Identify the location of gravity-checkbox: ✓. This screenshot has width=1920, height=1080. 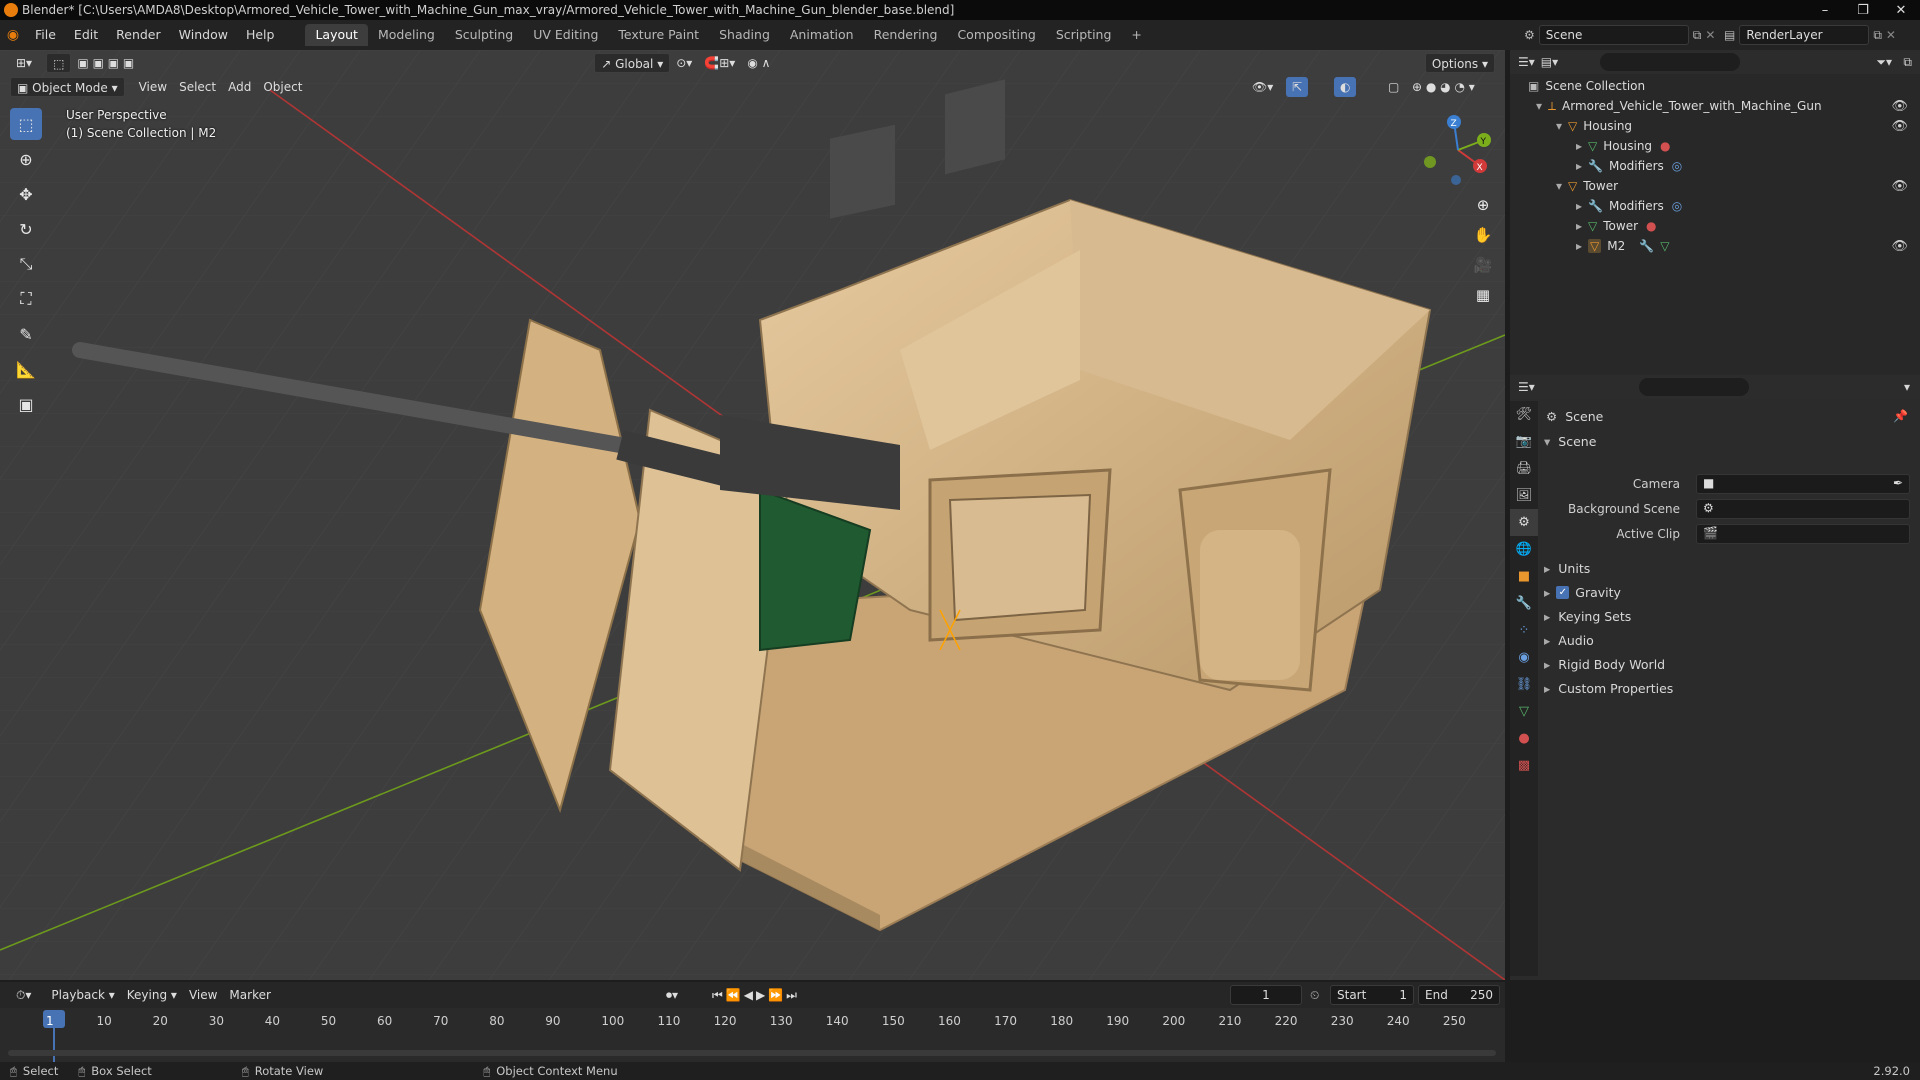
(1563, 592).